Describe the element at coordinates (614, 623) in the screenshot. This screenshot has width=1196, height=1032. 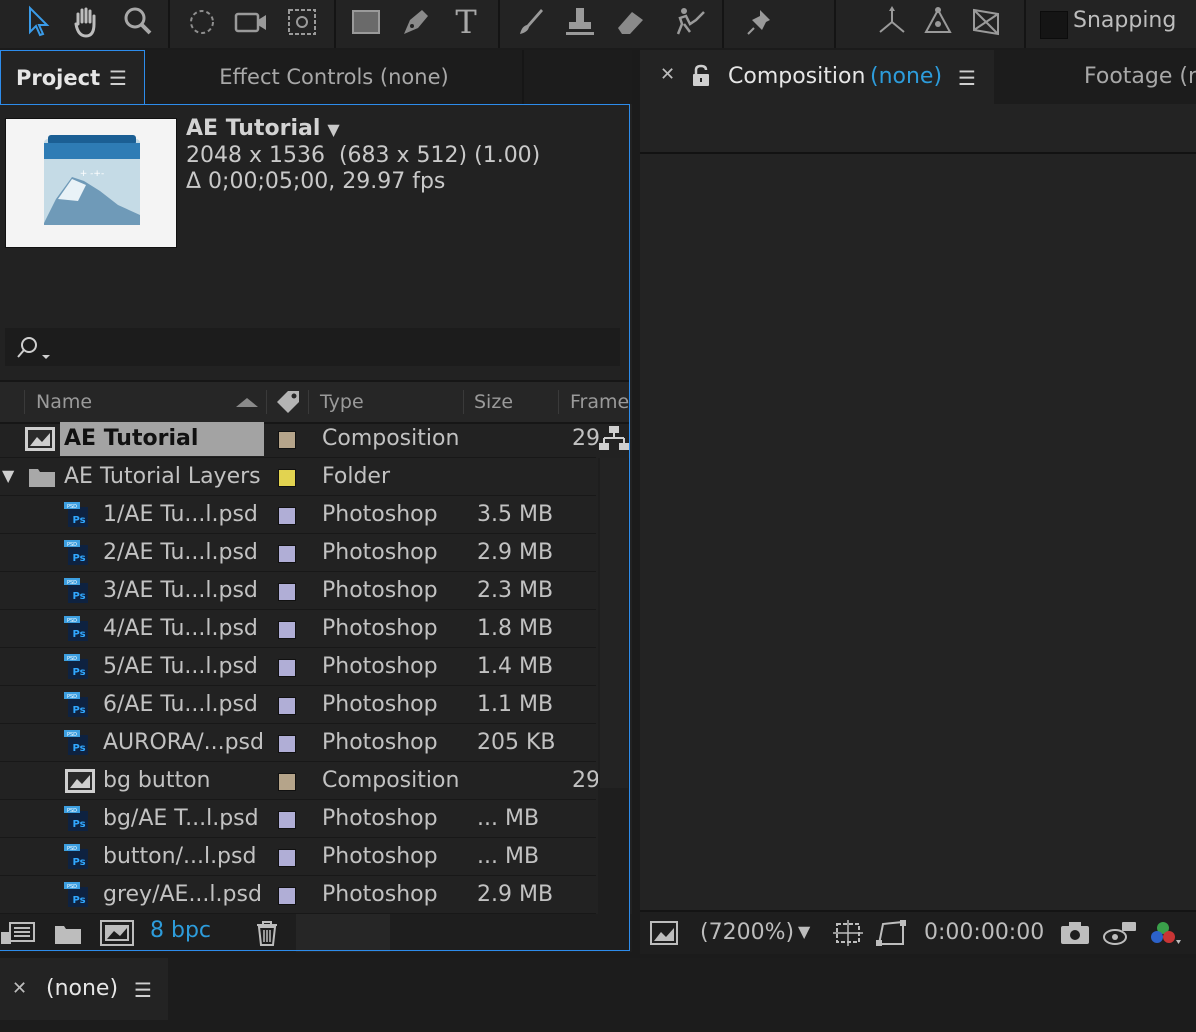
I see `scrollbar-thumb` at that location.